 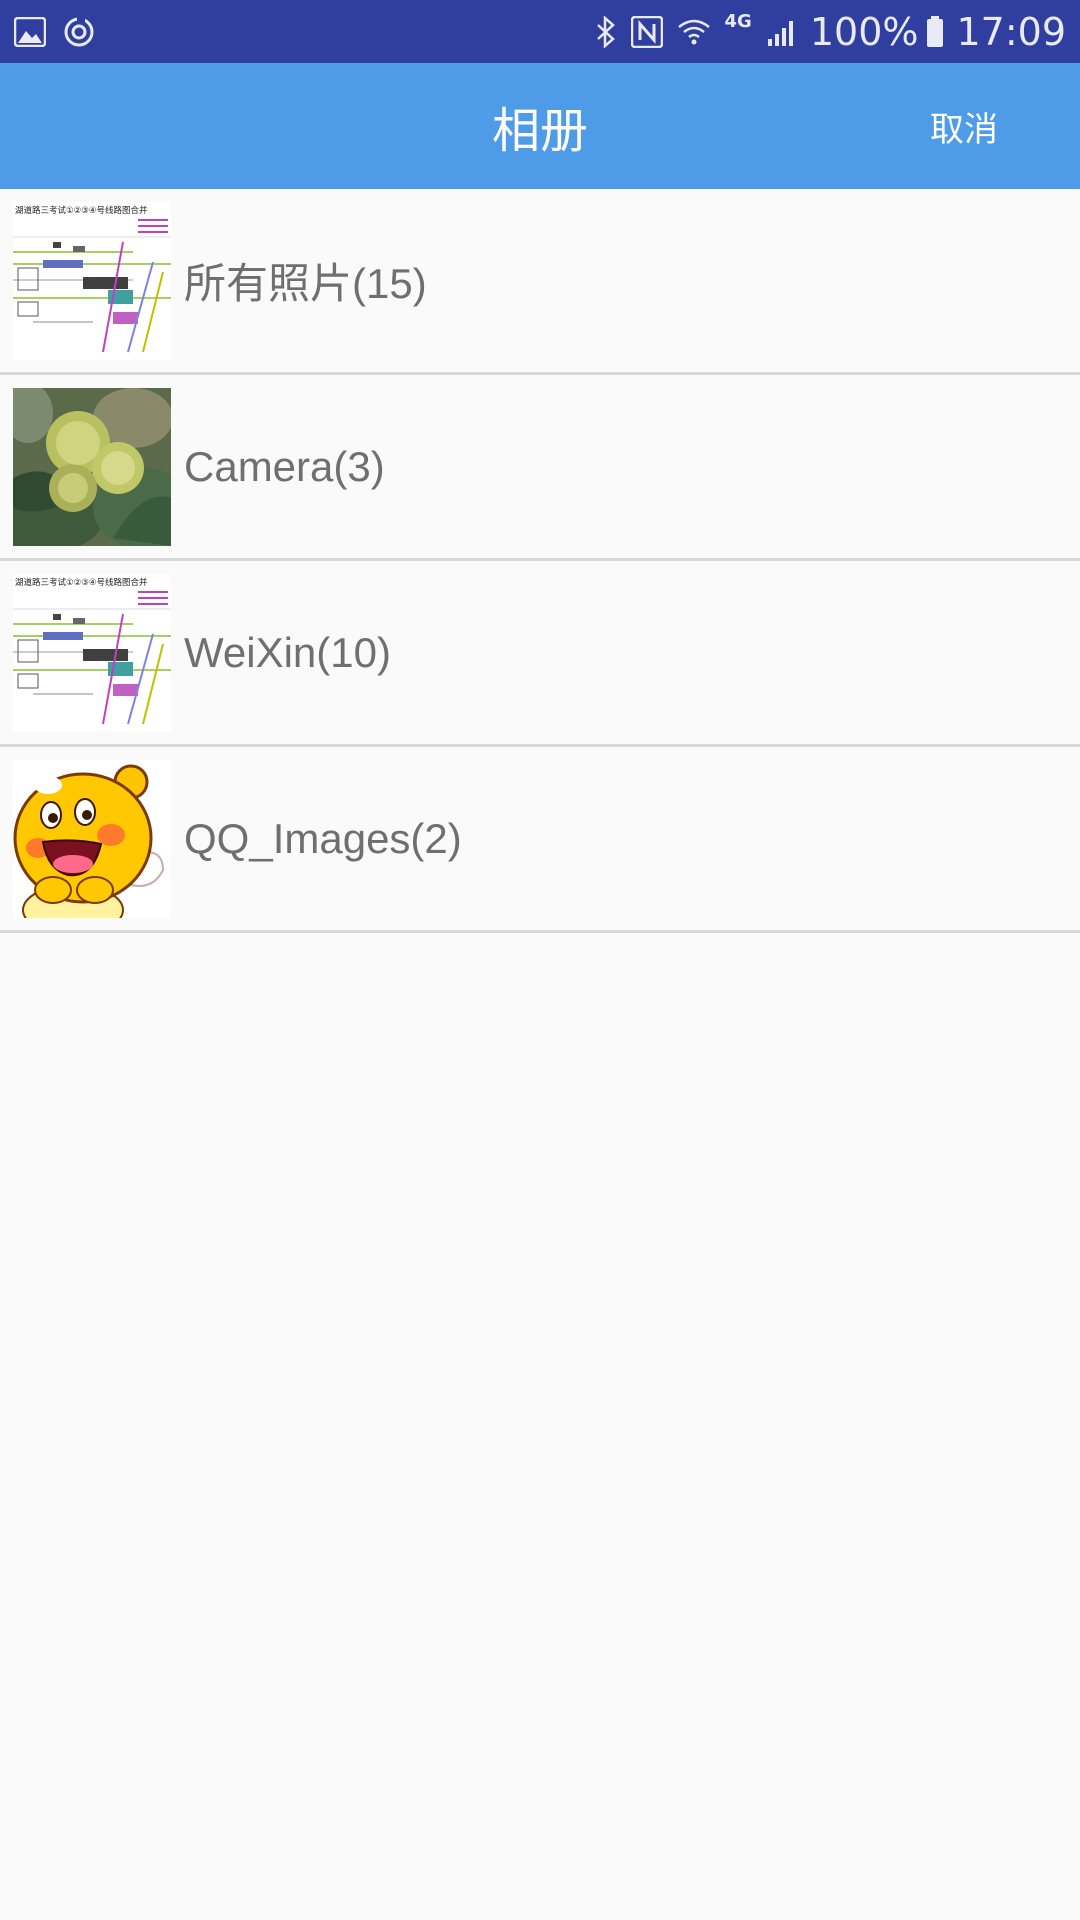 What do you see at coordinates (738, 21) in the screenshot?
I see `network-type-label: 4G` at bounding box center [738, 21].